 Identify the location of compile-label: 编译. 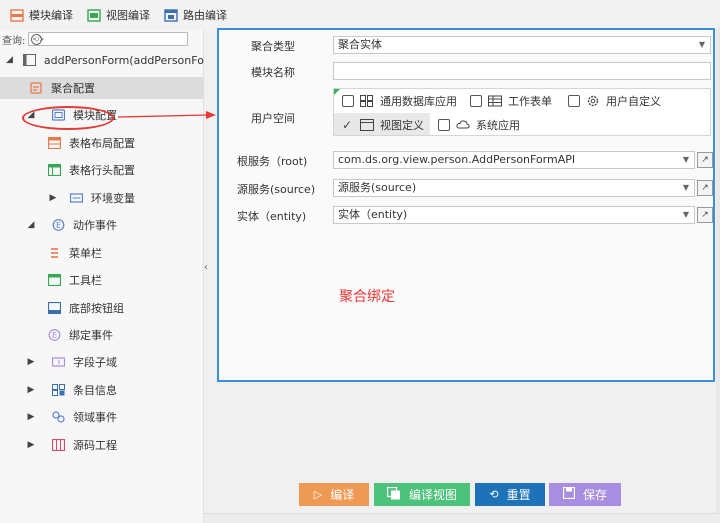
(342, 495).